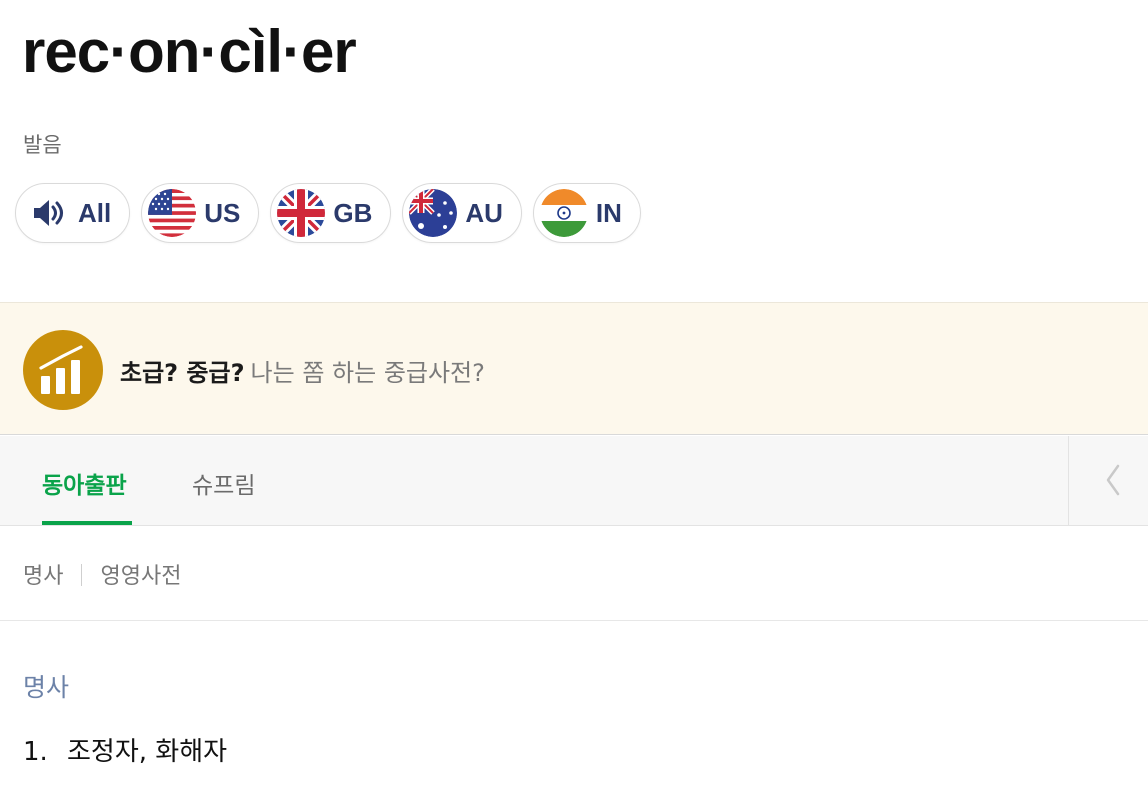 This screenshot has height=790, width=1148. What do you see at coordinates (147, 752) in the screenshot?
I see `sense-text: 조정자, 화해자` at bounding box center [147, 752].